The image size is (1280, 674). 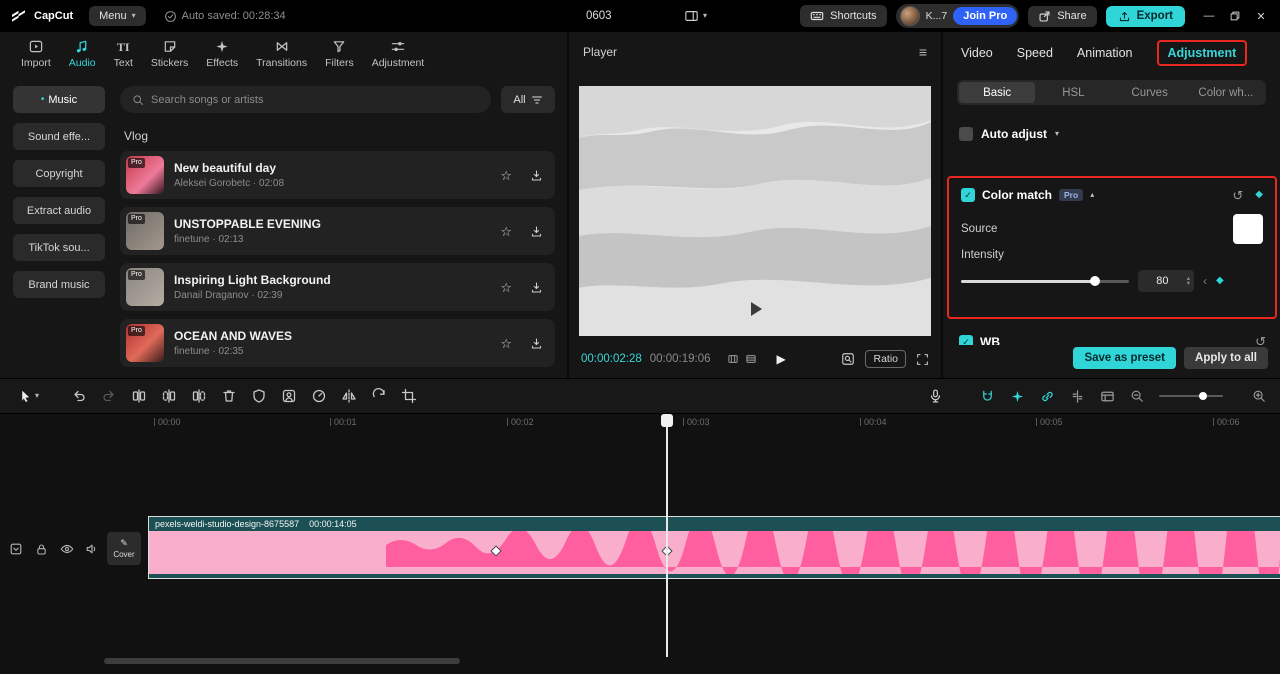 I want to click on save-as-preset-button: Save as preset, so click(x=1125, y=358).